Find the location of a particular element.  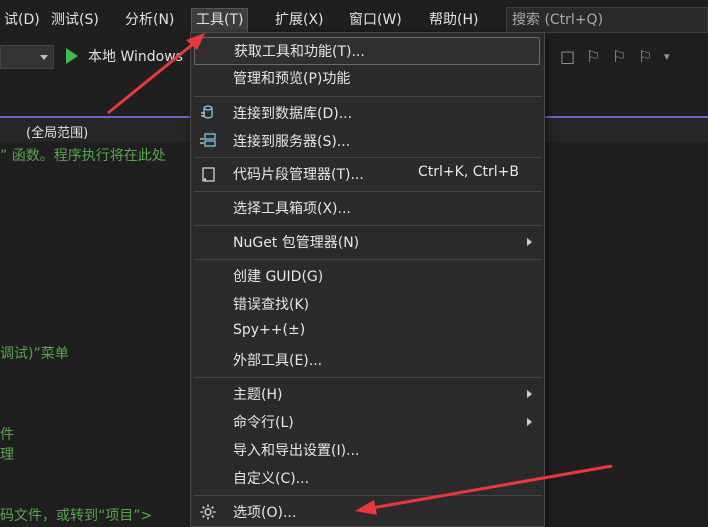

database-connect-icon is located at coordinates (207, 112).